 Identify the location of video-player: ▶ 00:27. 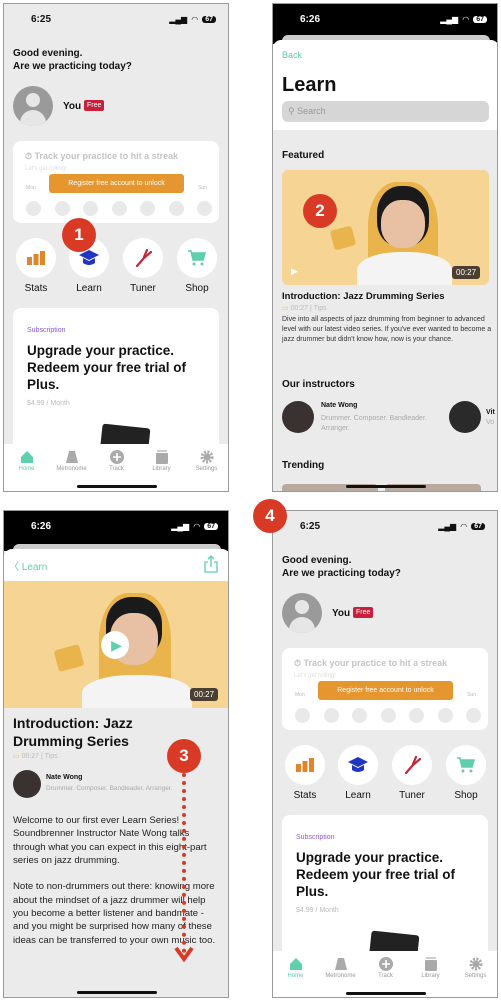
(116, 644).